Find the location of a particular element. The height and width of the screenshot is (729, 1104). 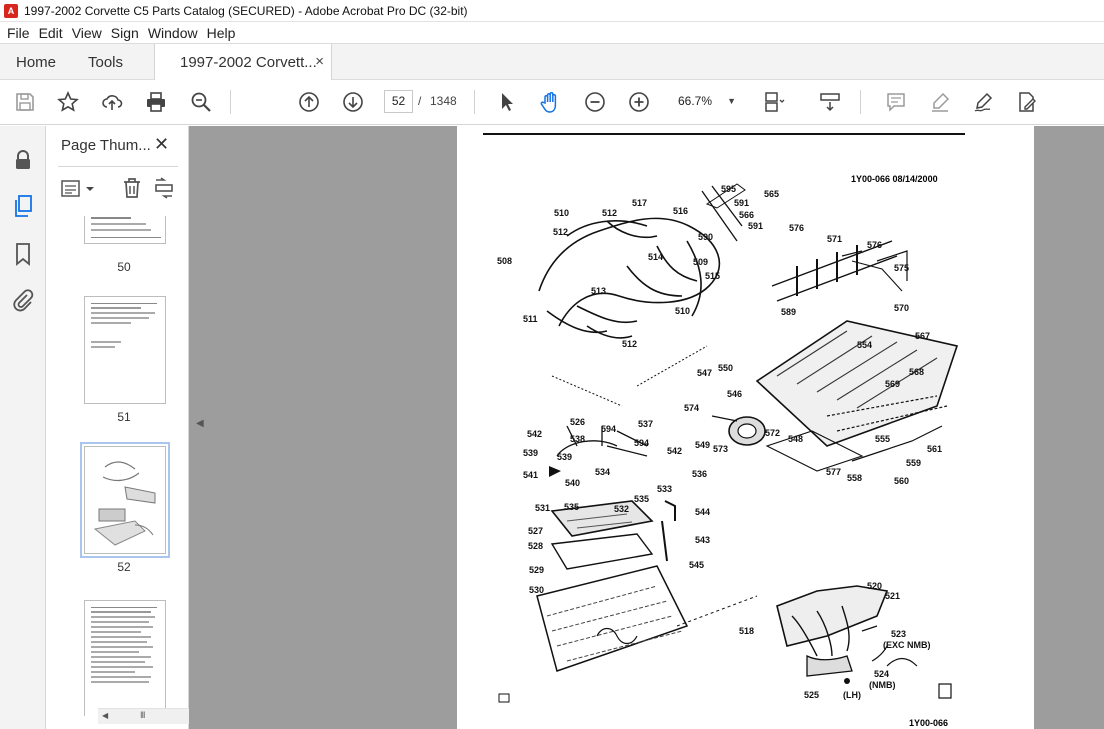

select-cursor-icon is located at coordinates (507, 102).